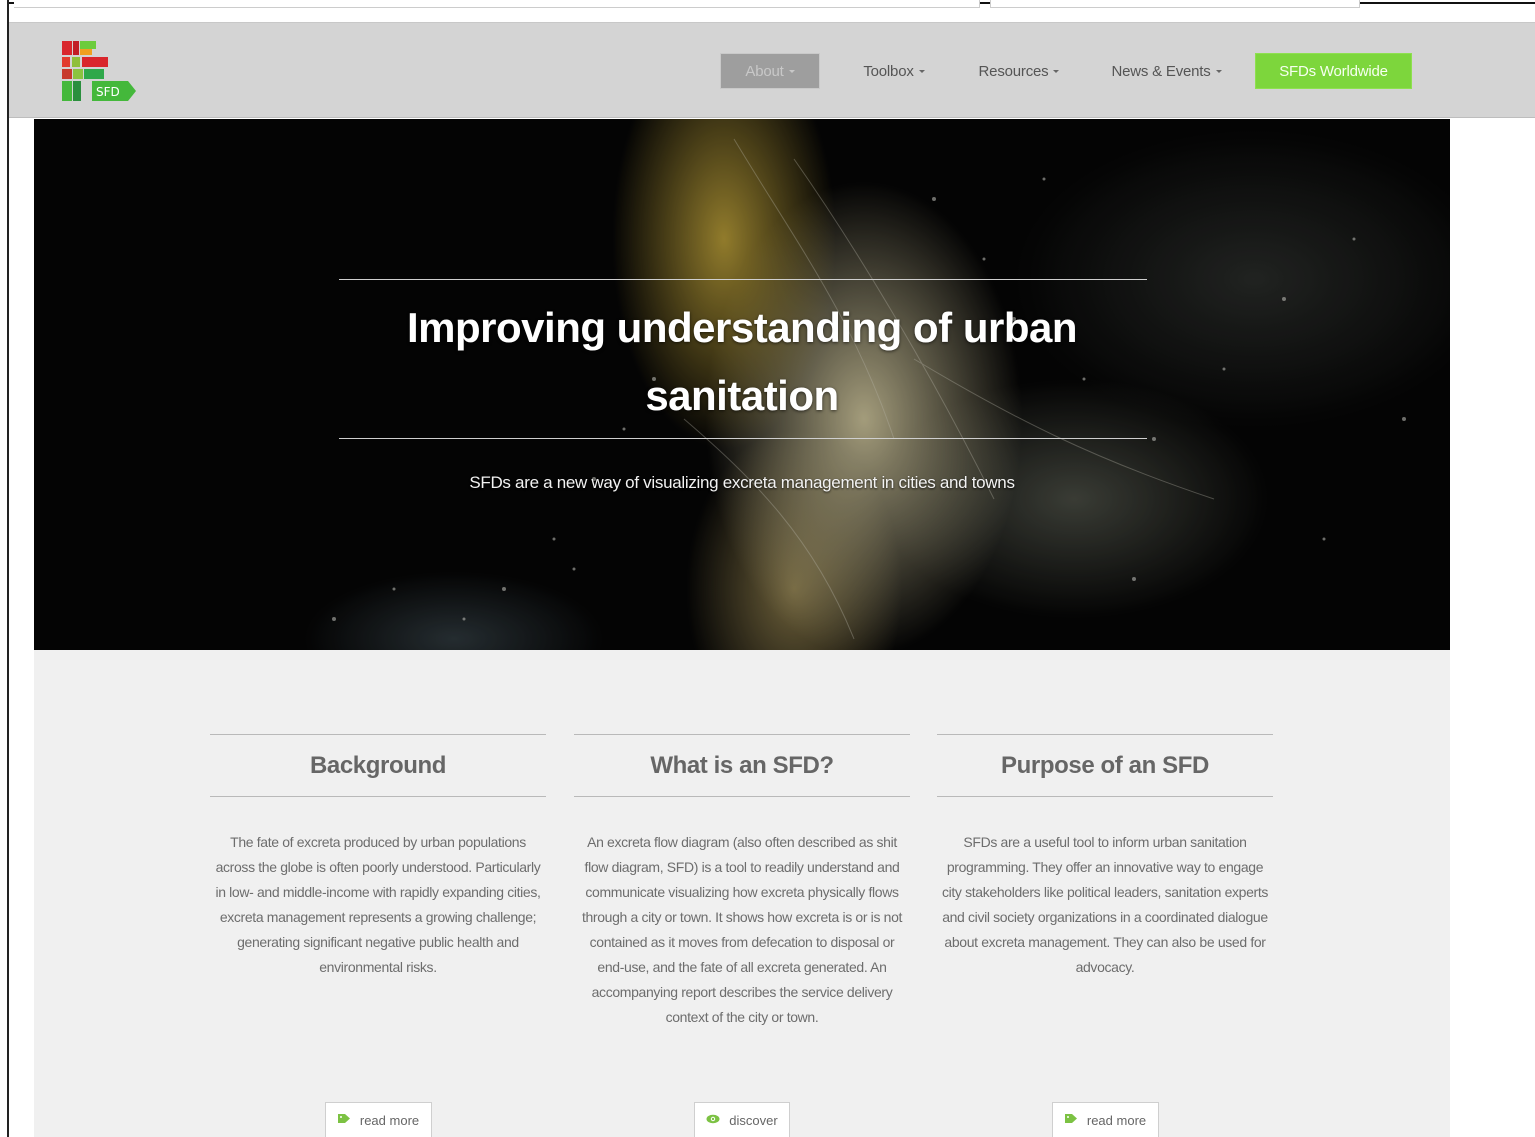  Describe the element at coordinates (713, 1120) in the screenshot. I see `eye-icon` at that location.